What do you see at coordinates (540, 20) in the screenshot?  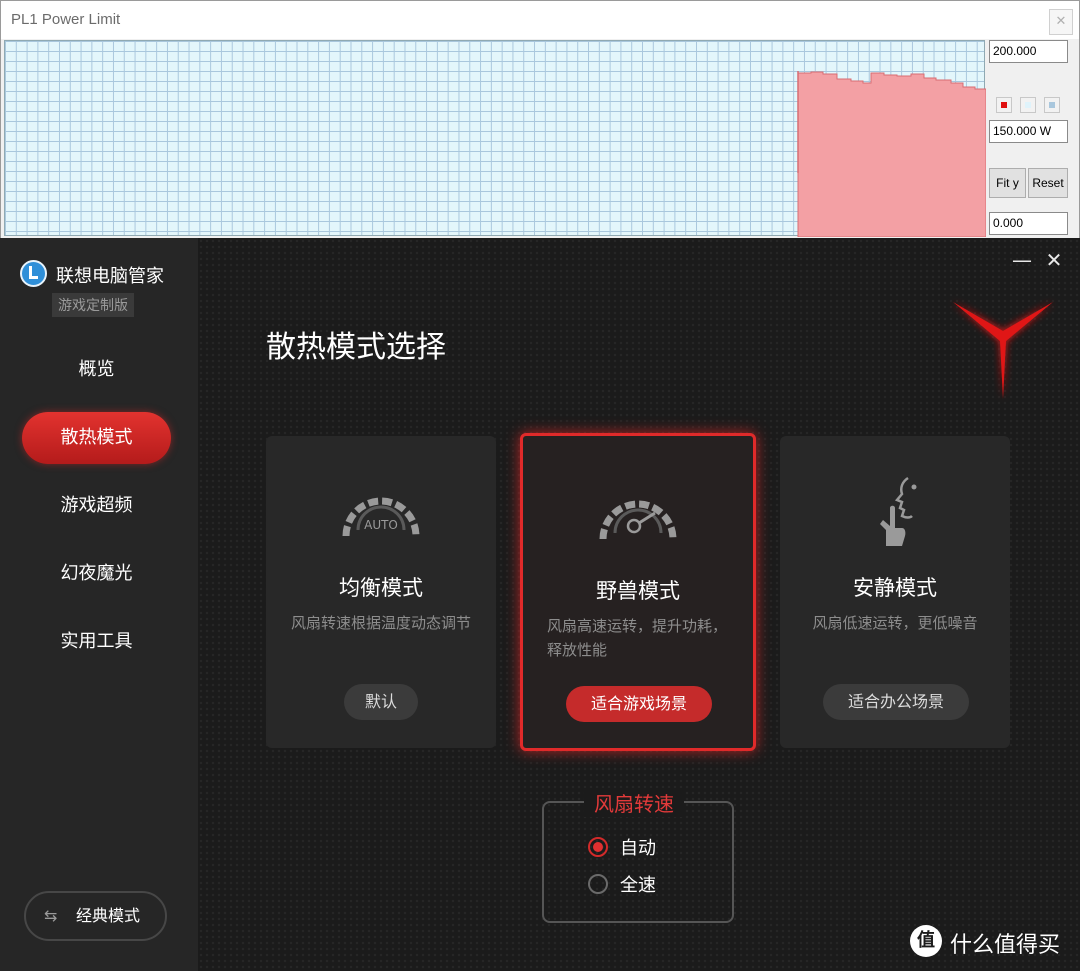 I see `monitor-titlebar: PL1 Power Limit ✕` at bounding box center [540, 20].